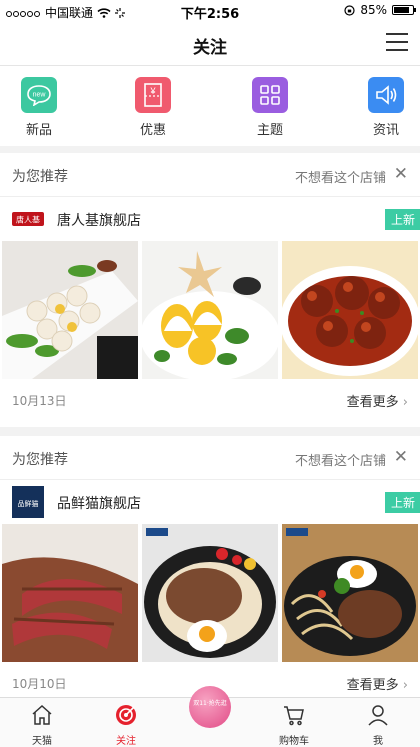  I want to click on category-news-label: 资讯, so click(385, 130).